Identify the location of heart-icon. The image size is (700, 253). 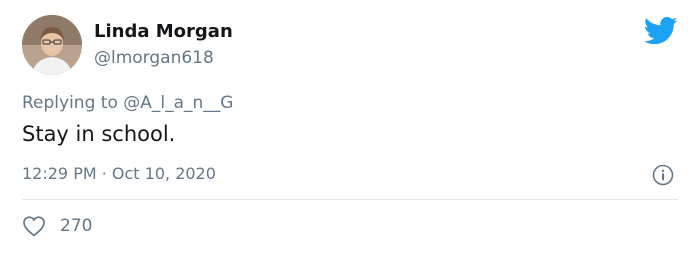
(34, 226).